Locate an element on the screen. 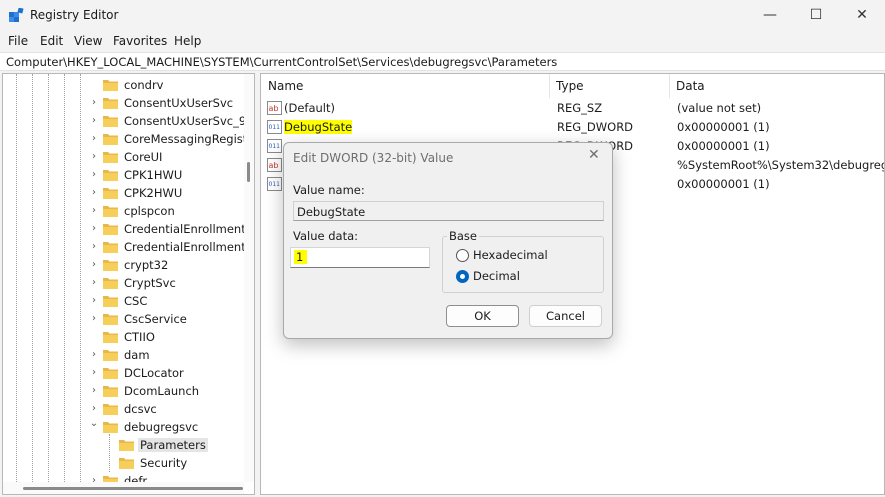  tree-item: › dam is located at coordinates (128, 355).